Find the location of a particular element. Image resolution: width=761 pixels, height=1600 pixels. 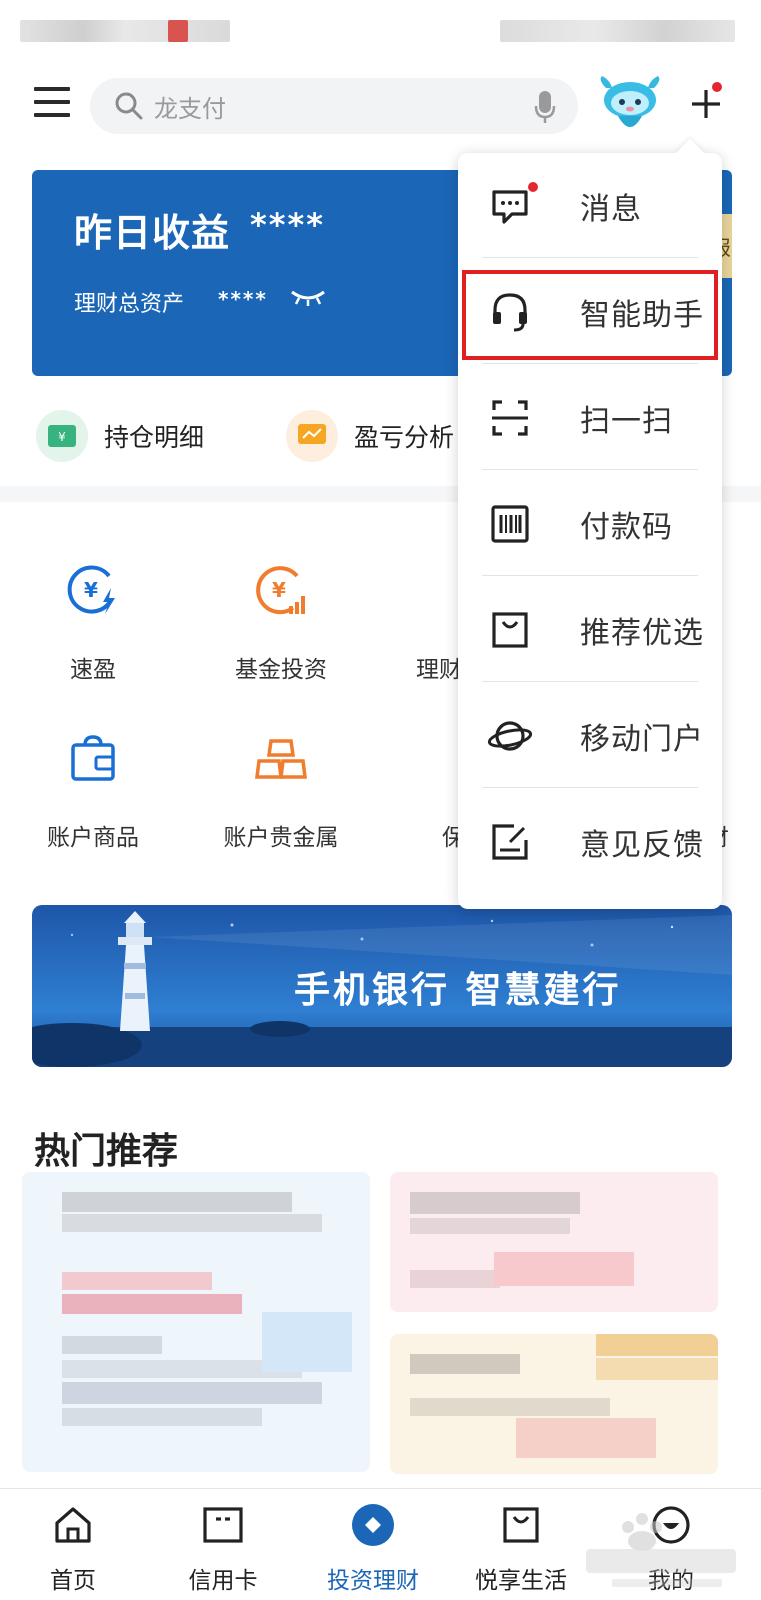

profit-analysis-label: 盈亏分析 is located at coordinates (404, 437).